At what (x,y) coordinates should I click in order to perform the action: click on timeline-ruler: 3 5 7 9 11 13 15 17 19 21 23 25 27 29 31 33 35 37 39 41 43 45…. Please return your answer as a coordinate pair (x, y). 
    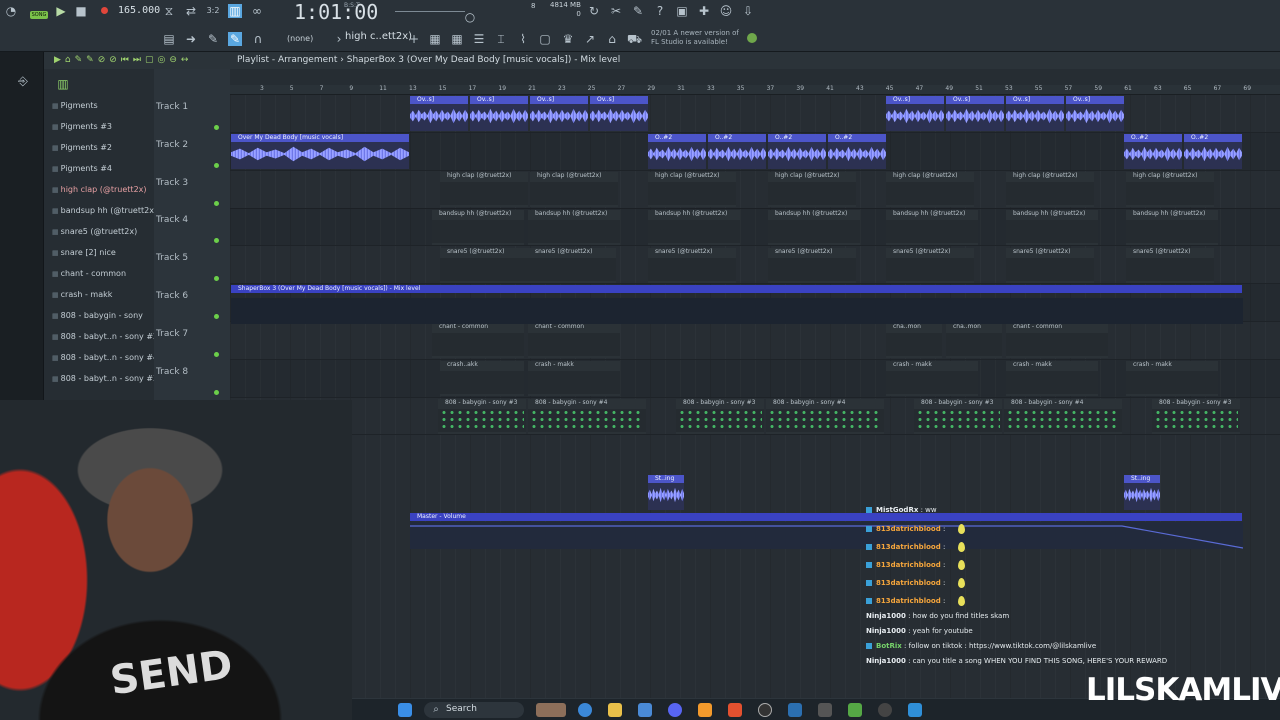
    Looking at the image, I should click on (755, 90).